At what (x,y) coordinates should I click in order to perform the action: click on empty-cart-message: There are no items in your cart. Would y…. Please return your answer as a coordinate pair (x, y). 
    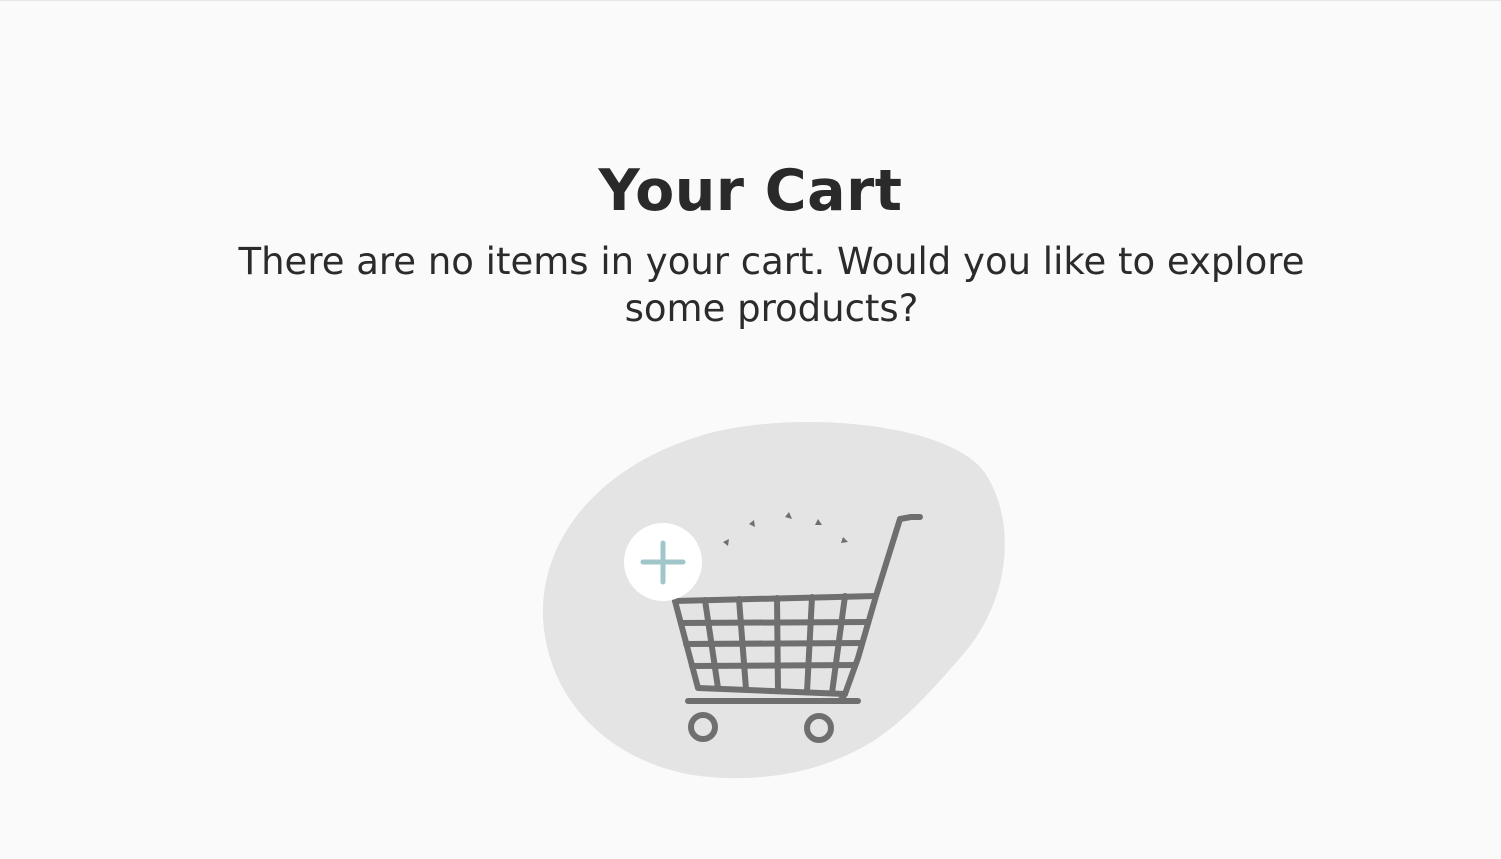
    Looking at the image, I should click on (771, 285).